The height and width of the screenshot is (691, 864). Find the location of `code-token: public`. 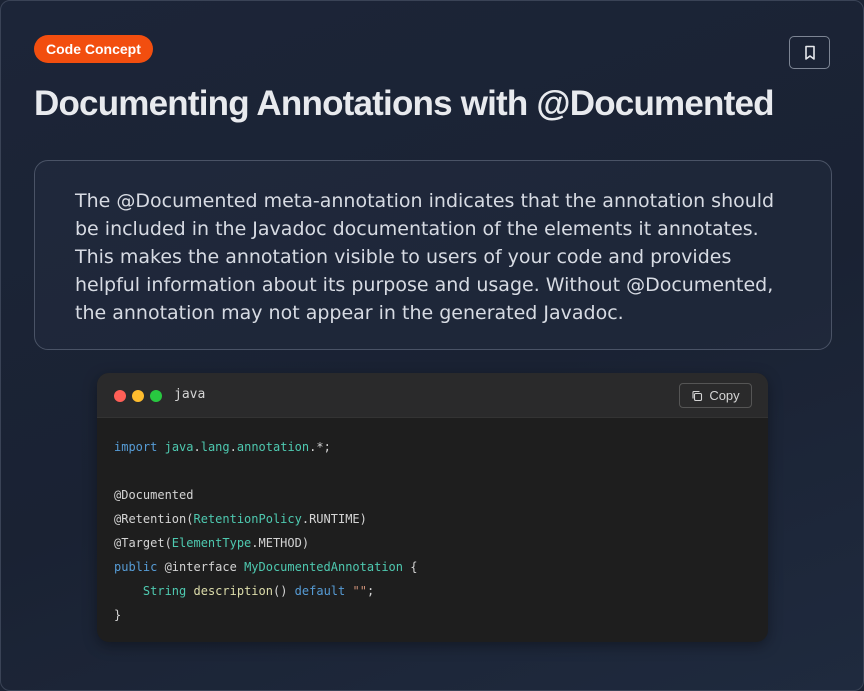

code-token: public is located at coordinates (136, 567).